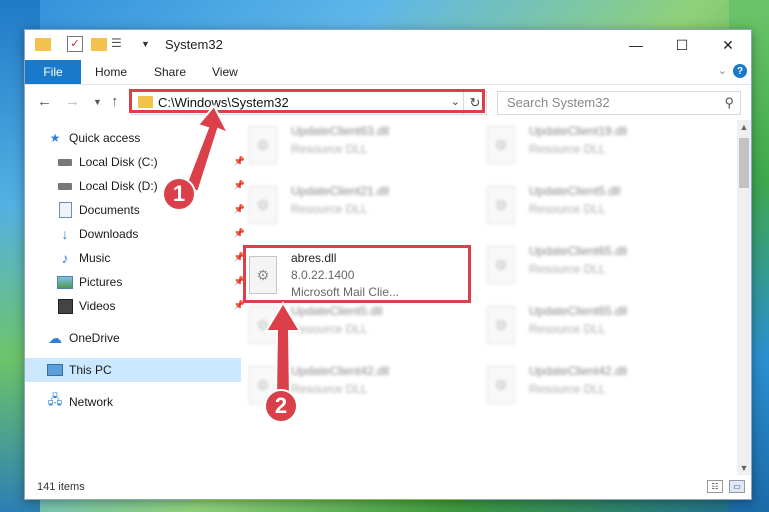  Describe the element at coordinates (281, 406) in the screenshot. I see `callout-step-2: 2` at that location.